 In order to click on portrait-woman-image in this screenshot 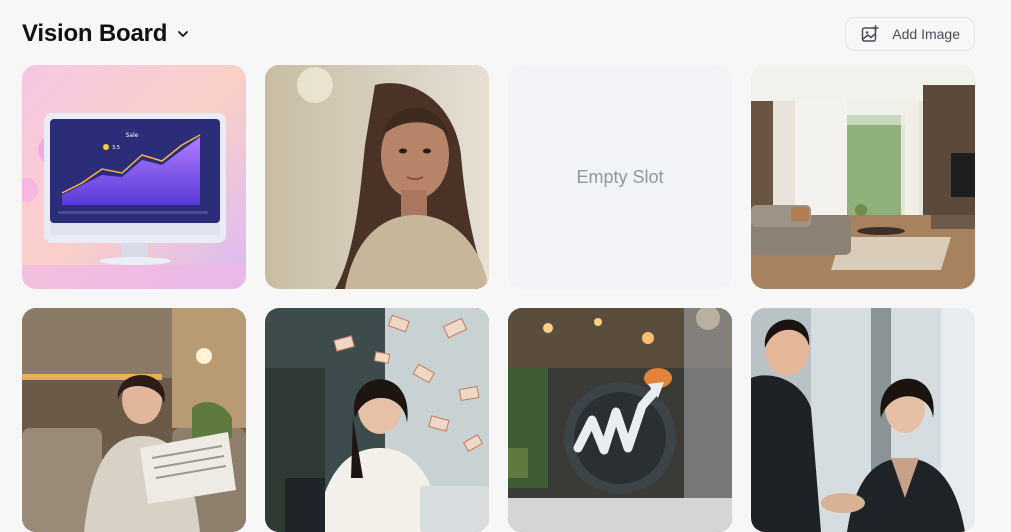, I will do `click(377, 177)`.